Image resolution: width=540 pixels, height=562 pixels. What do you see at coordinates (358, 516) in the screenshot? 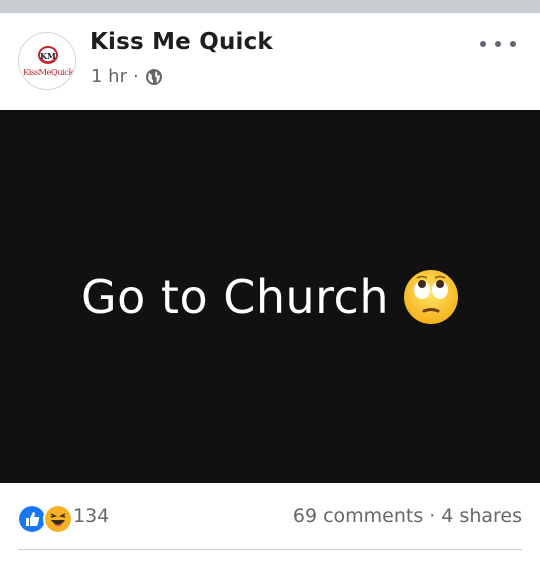
I see `comments-count: 69 comments` at bounding box center [358, 516].